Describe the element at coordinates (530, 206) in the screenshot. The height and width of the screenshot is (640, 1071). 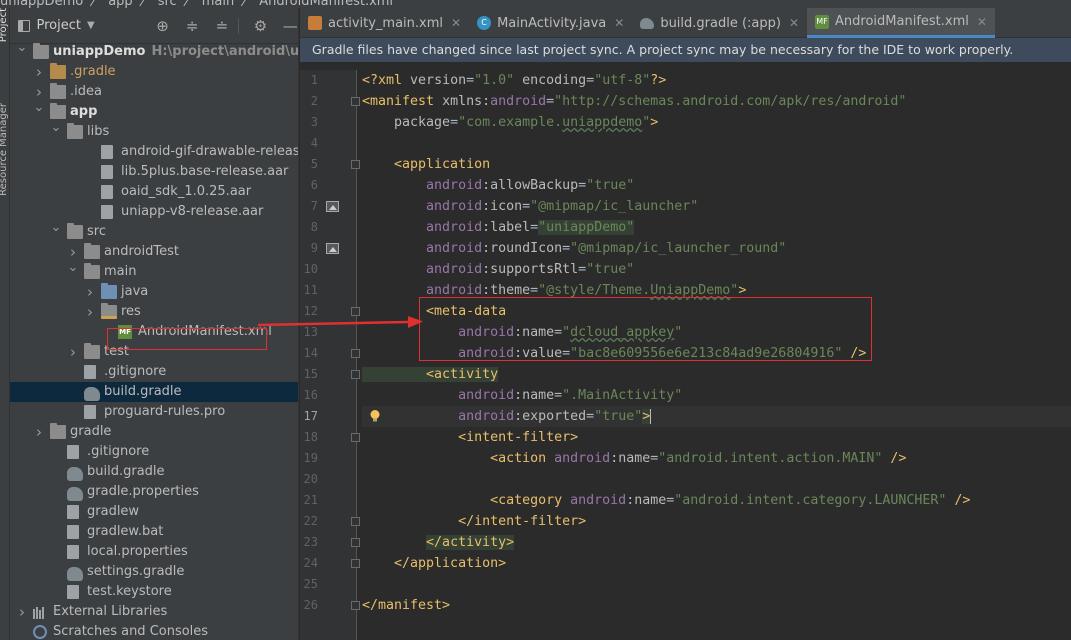
I see `code-line: android:icon="@mipmap/ic_launcher"` at that location.